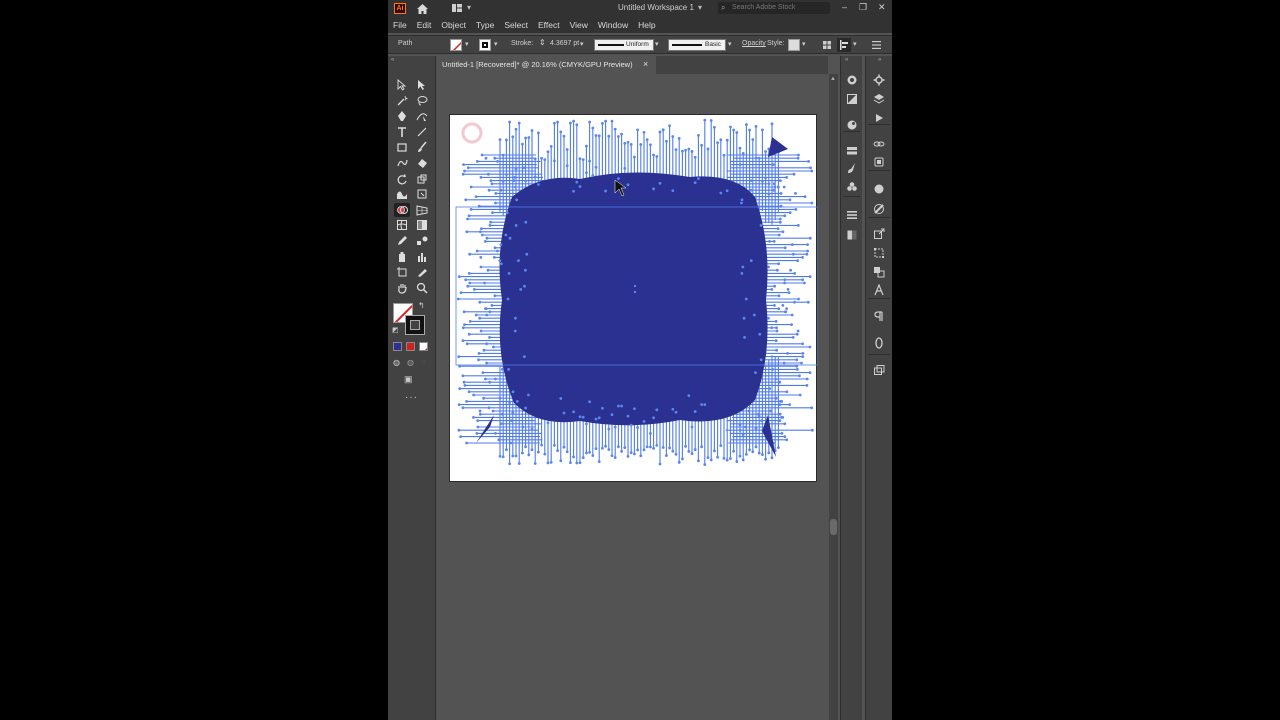 The width and height of the screenshot is (1280, 720). Describe the element at coordinates (794, 45) in the screenshot. I see `graphic-style-swatch` at that location.